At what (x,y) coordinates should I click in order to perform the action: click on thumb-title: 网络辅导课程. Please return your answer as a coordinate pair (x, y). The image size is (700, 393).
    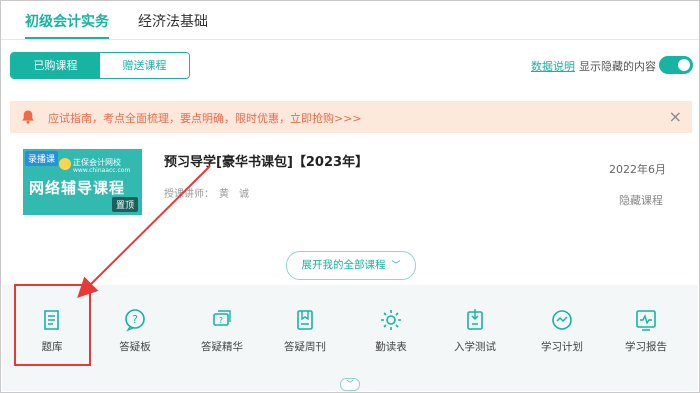
    Looking at the image, I should click on (77, 188).